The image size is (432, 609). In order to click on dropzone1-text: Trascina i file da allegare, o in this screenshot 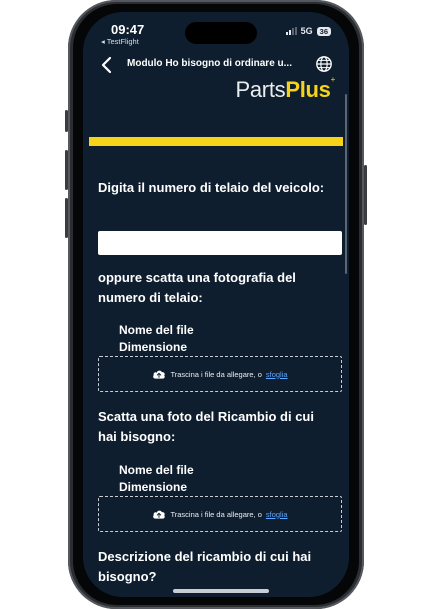, I will do `click(216, 374)`.